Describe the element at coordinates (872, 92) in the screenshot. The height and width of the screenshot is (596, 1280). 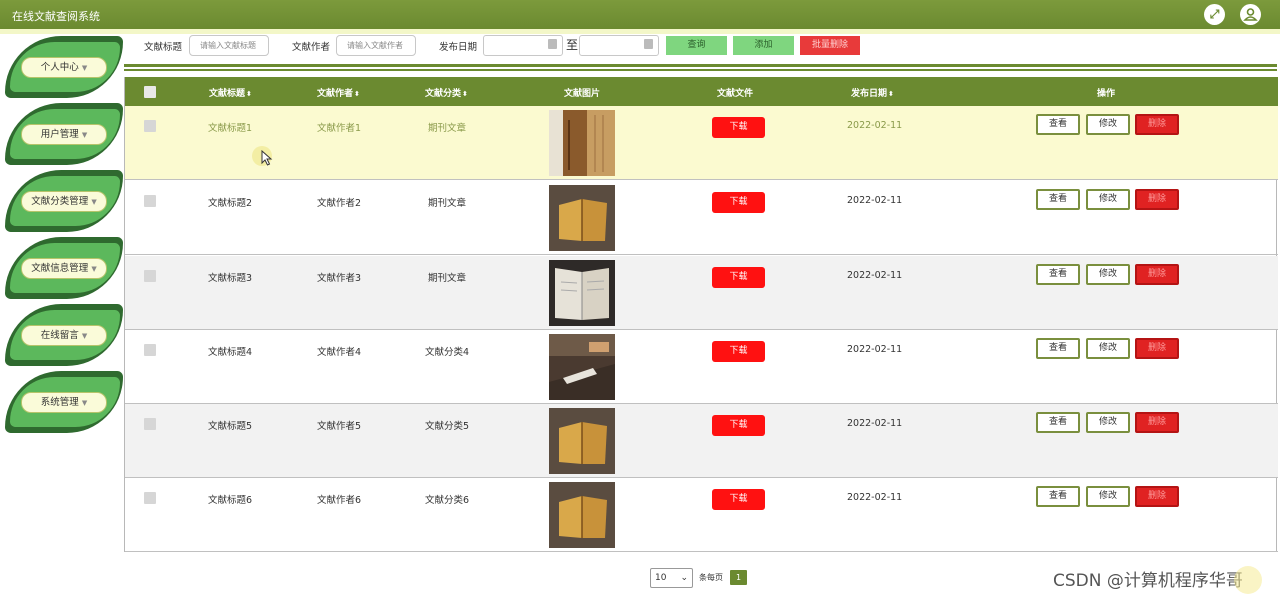
I see `column-header-date: 发布日期⬍` at that location.